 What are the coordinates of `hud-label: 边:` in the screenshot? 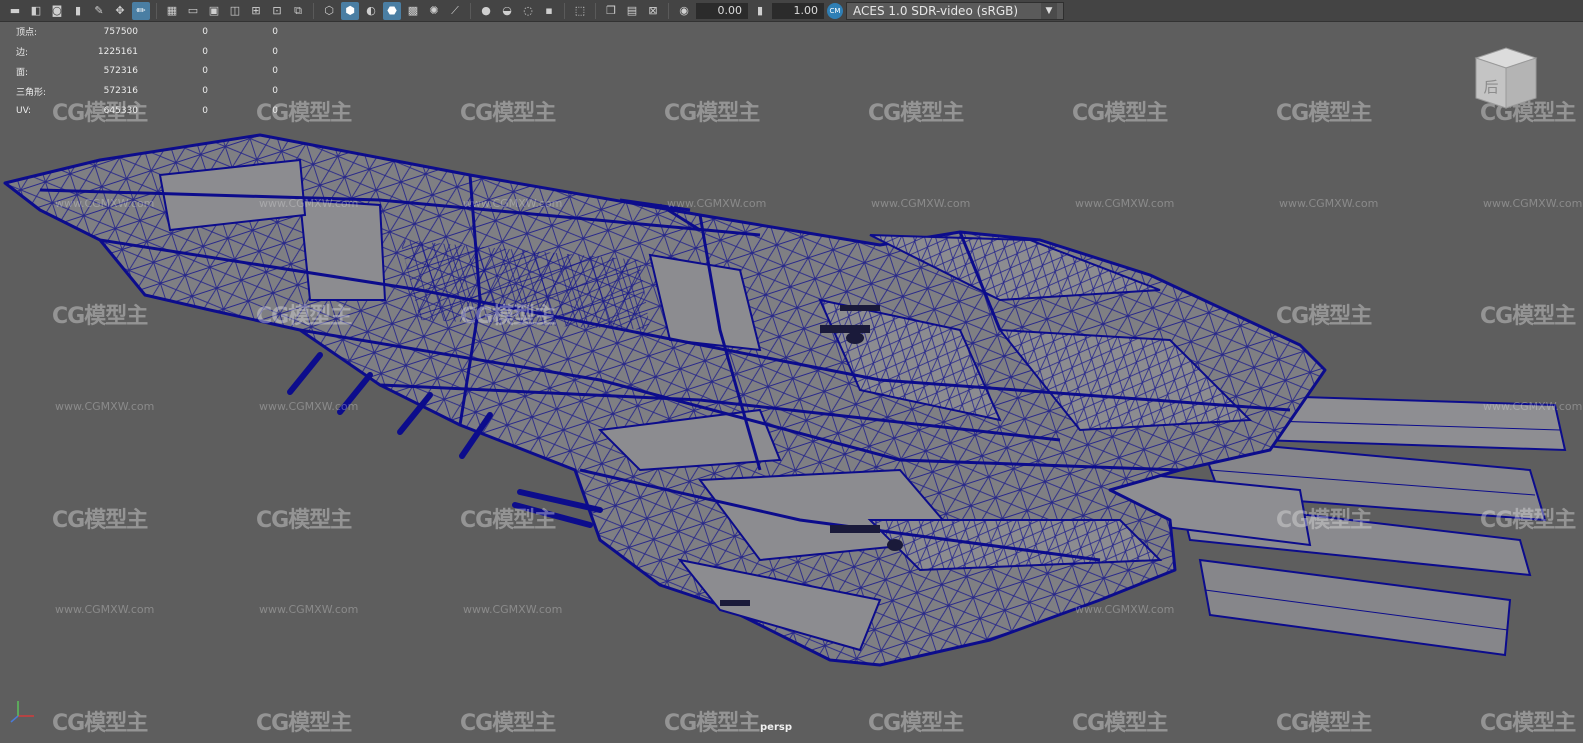 It's located at (22, 53).